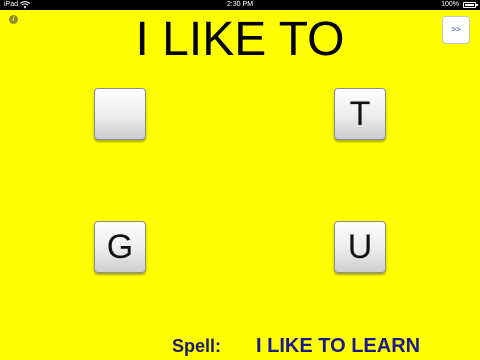  What do you see at coordinates (197, 346) in the screenshot?
I see `spell-label: Spell:` at bounding box center [197, 346].